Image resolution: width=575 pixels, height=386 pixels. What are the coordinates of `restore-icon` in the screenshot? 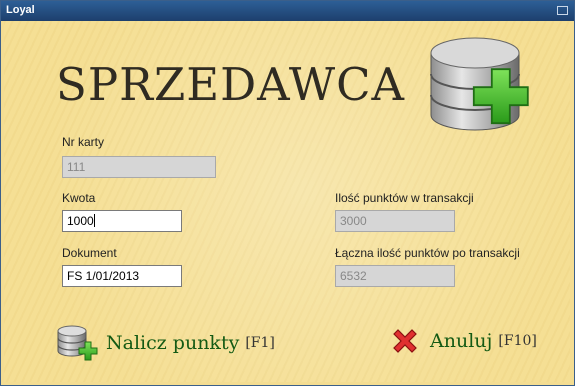 It's located at (562, 10).